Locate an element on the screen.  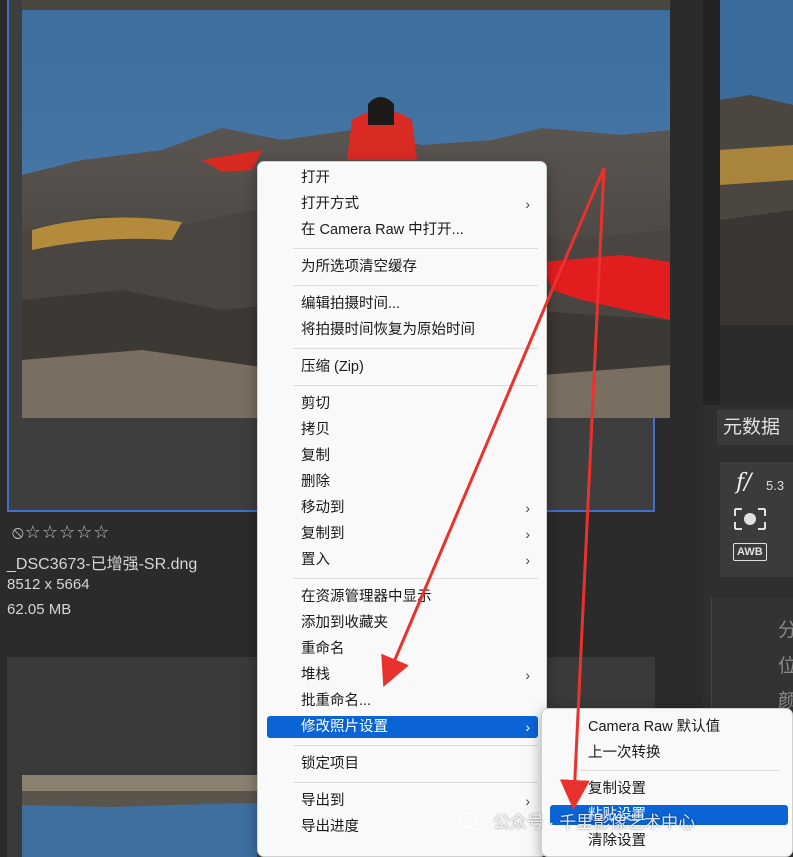
menu-item-label: 压缩 (Zip) is located at coordinates (332, 367).